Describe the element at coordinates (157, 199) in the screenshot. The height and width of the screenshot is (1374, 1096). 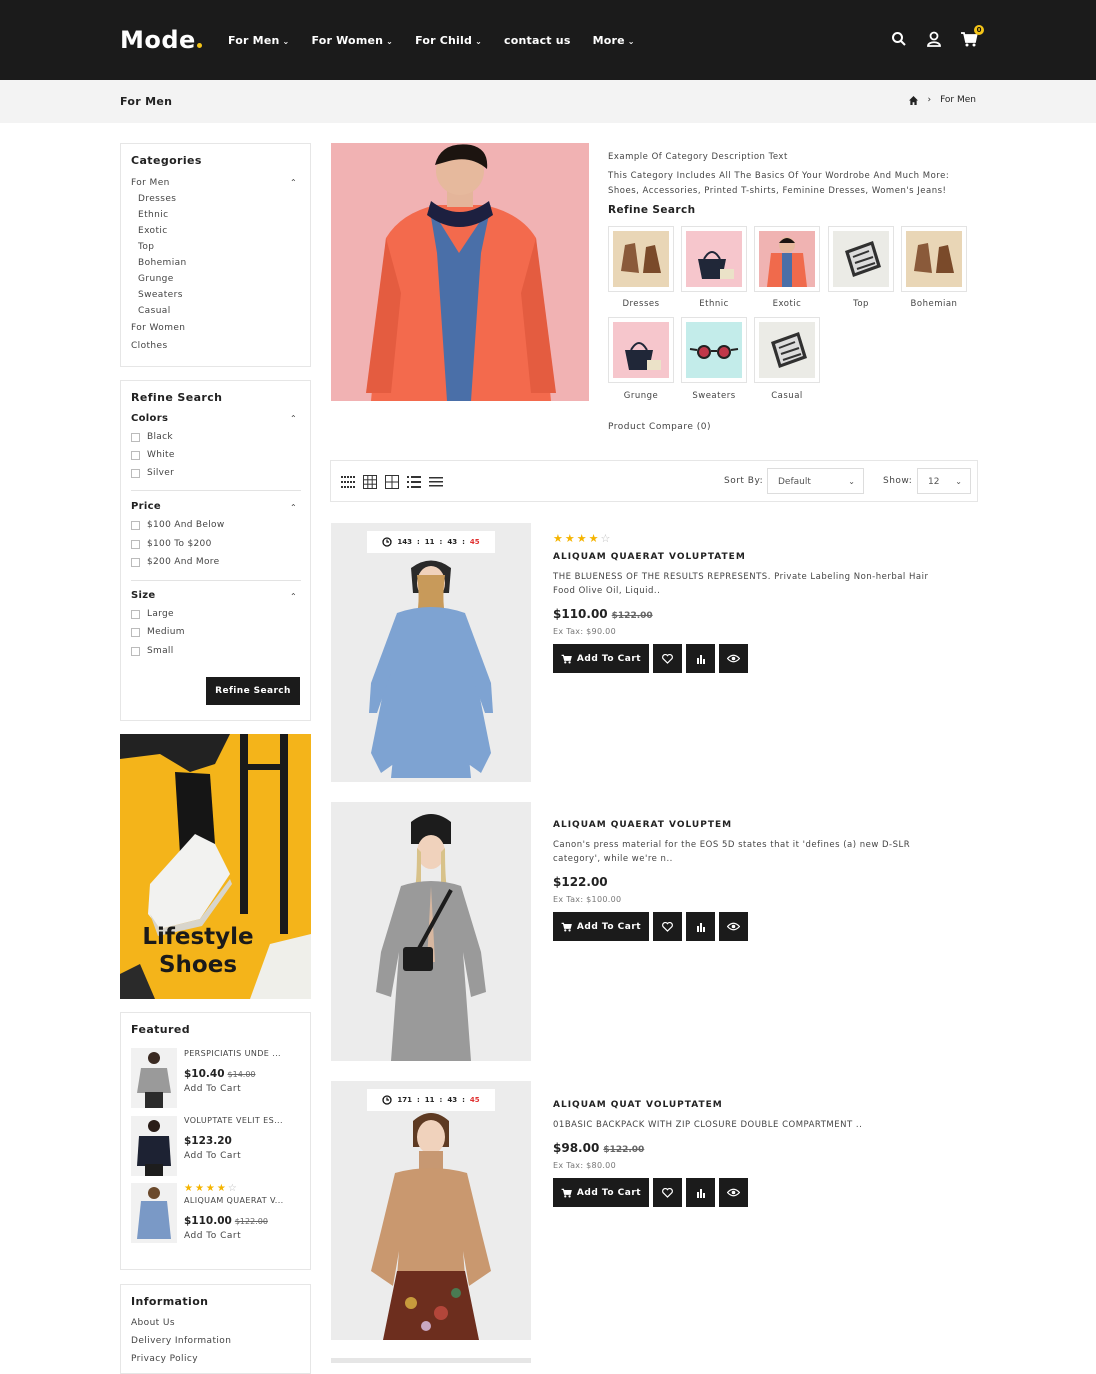
I see `subcategory-item: Dresses` at that location.